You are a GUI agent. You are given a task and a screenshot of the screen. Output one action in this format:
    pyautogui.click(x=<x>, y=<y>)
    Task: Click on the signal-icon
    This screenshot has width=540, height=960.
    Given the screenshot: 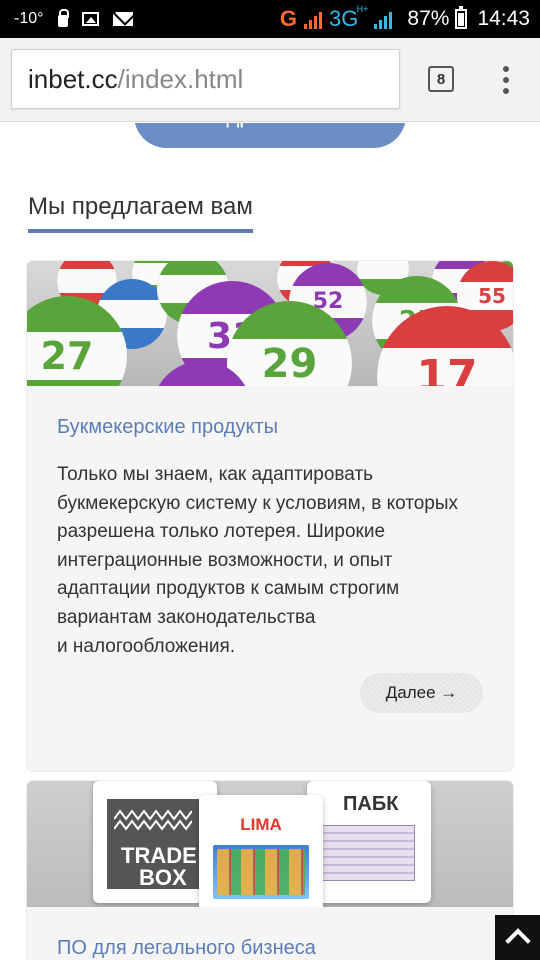 What is the action you would take?
    pyautogui.click(x=313, y=19)
    